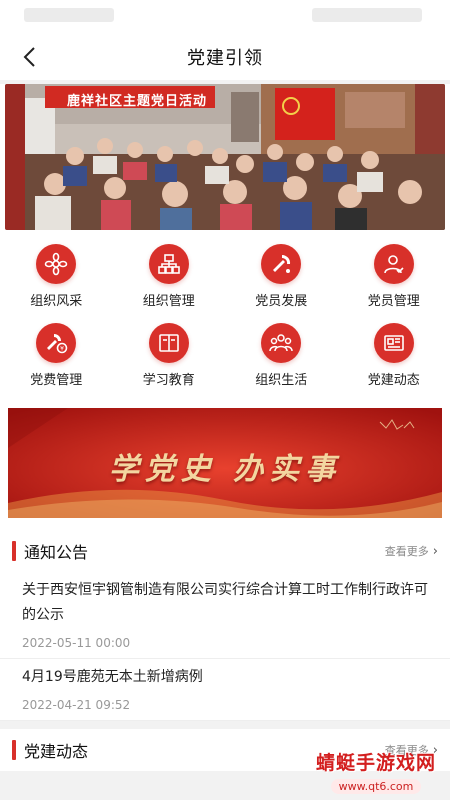 This screenshot has height=800, width=450. Describe the element at coordinates (56, 343) in the screenshot. I see `party-fee-icon: ¥` at that location.